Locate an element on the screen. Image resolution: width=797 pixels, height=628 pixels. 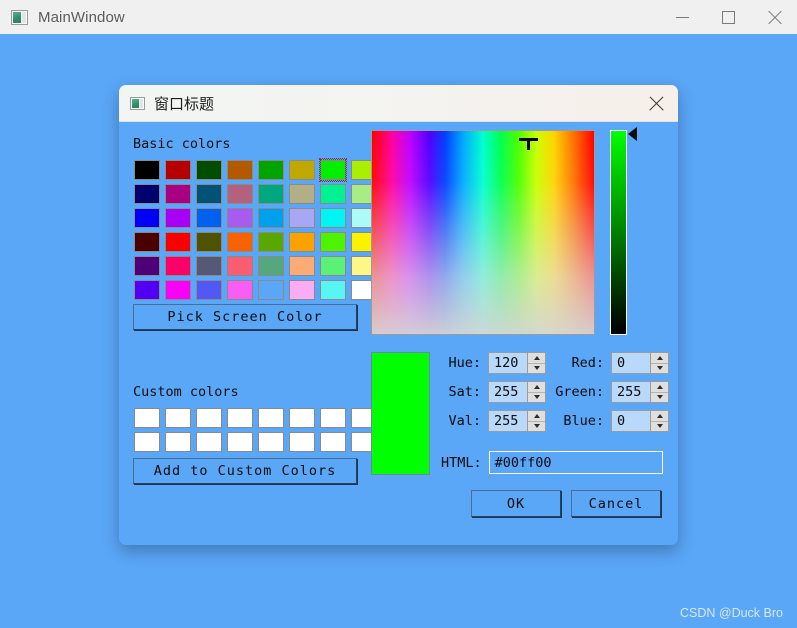
close-button is located at coordinates (774, 17).